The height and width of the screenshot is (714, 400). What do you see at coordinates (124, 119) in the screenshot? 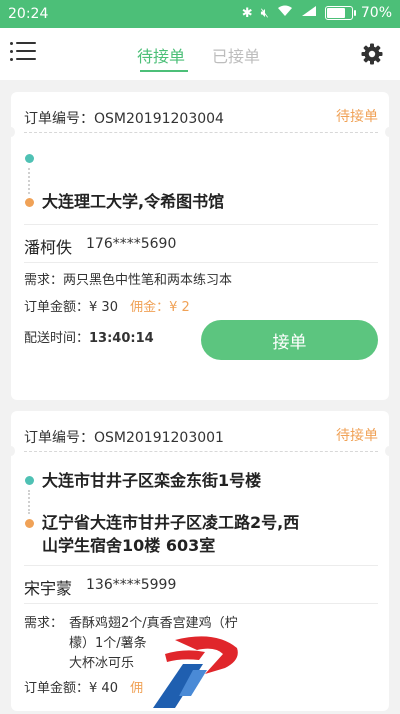
I see `order-number: 订单编号：OSM20191203004` at bounding box center [124, 119].